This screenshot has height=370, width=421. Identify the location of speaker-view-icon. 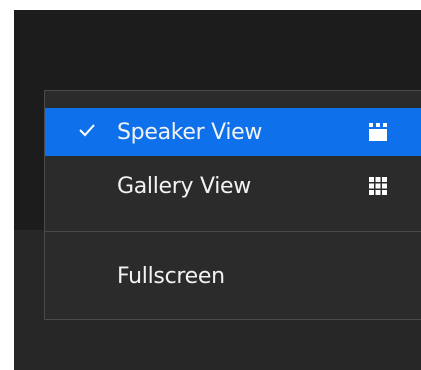
(378, 132).